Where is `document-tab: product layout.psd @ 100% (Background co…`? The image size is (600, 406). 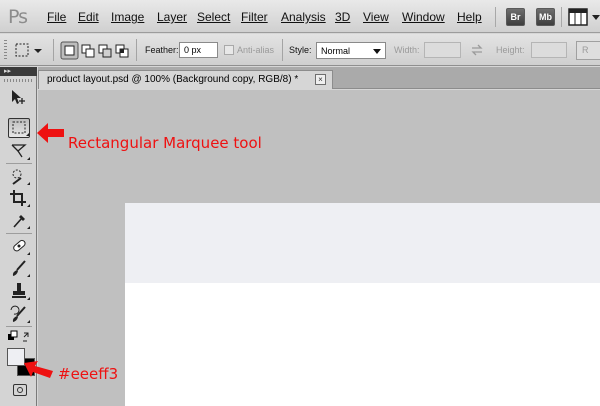 document-tab: product layout.psd @ 100% (Background co… is located at coordinates (185, 79).